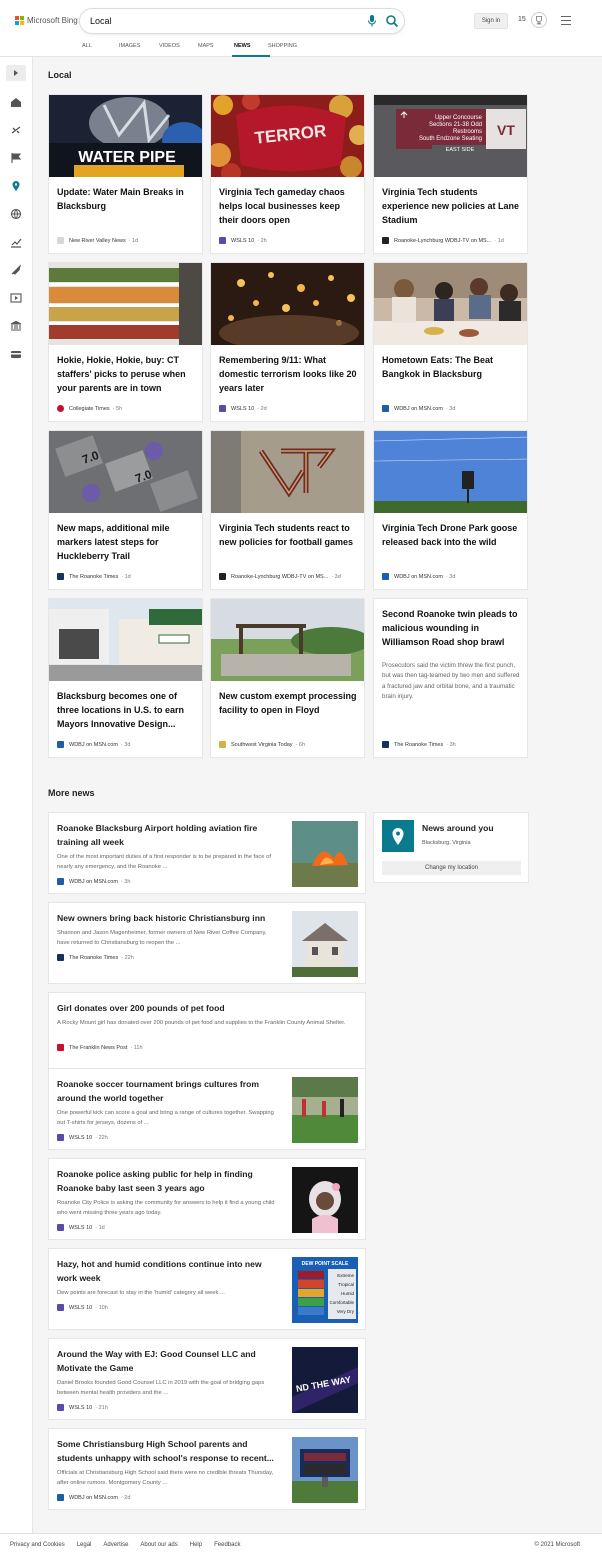 The image size is (602, 1557). Describe the element at coordinates (392, 21) in the screenshot. I see `search-icon` at that location.